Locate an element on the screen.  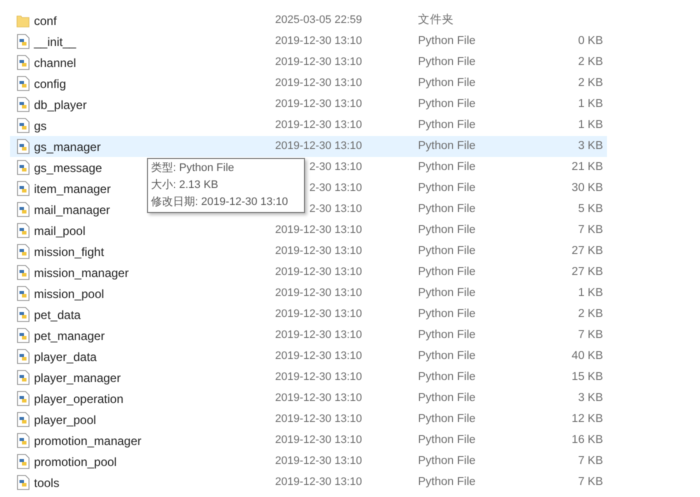
file-name: __init__ is located at coordinates (55, 42).